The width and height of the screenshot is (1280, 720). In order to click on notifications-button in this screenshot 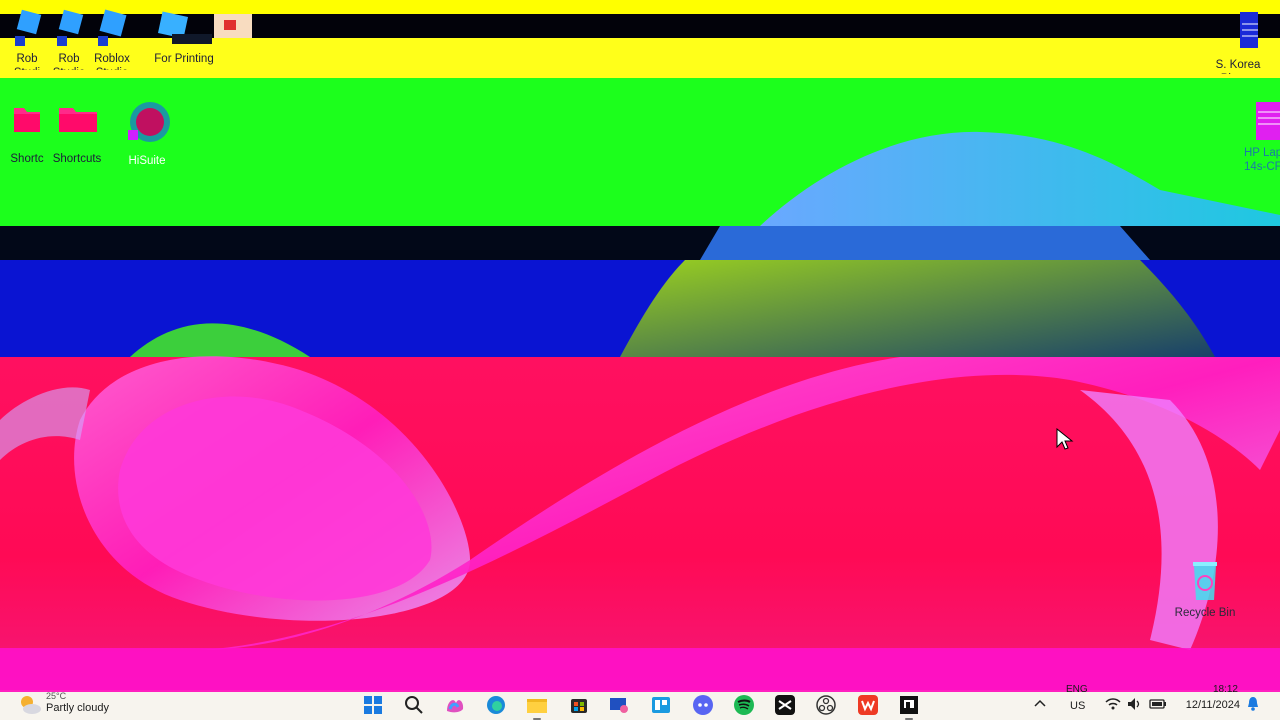, I will do `click(1254, 705)`.